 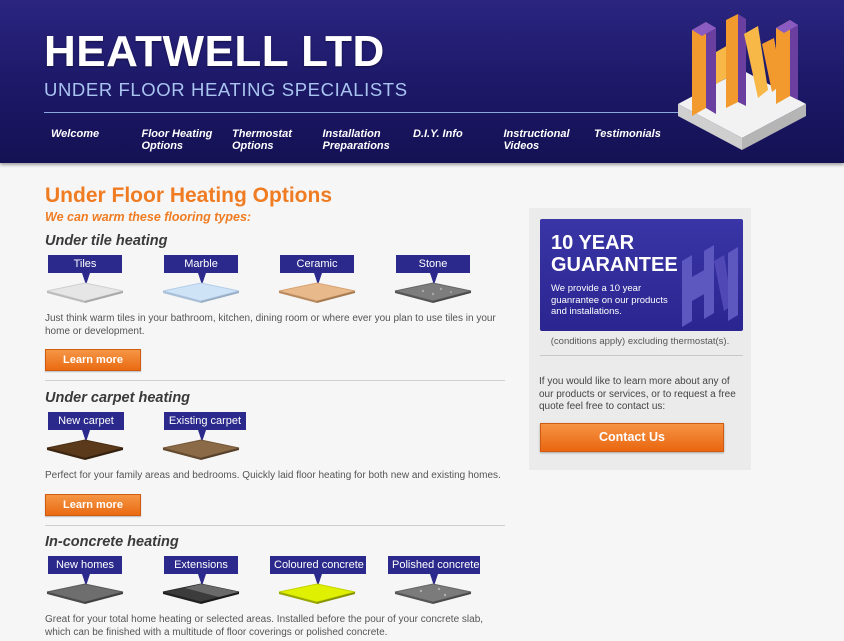 What do you see at coordinates (86, 421) in the screenshot?
I see `tile-label: New carpet` at bounding box center [86, 421].